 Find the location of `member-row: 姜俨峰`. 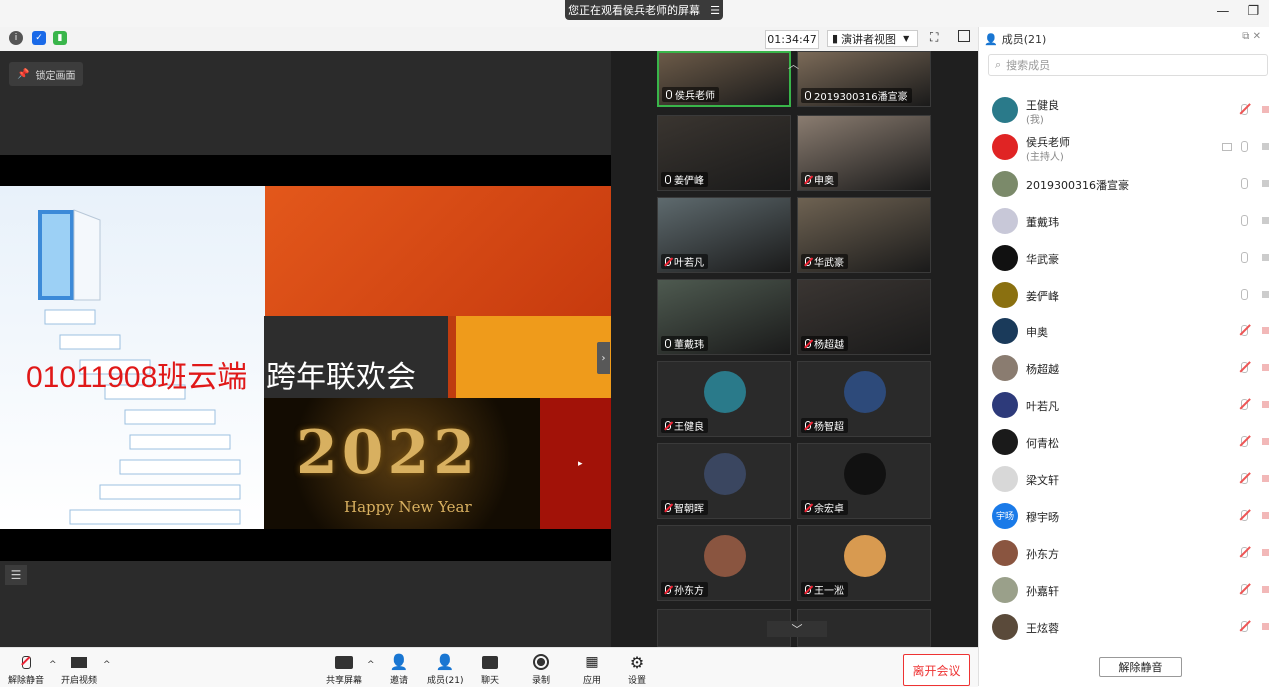

member-row: 姜俨峰 is located at coordinates (1123, 295).